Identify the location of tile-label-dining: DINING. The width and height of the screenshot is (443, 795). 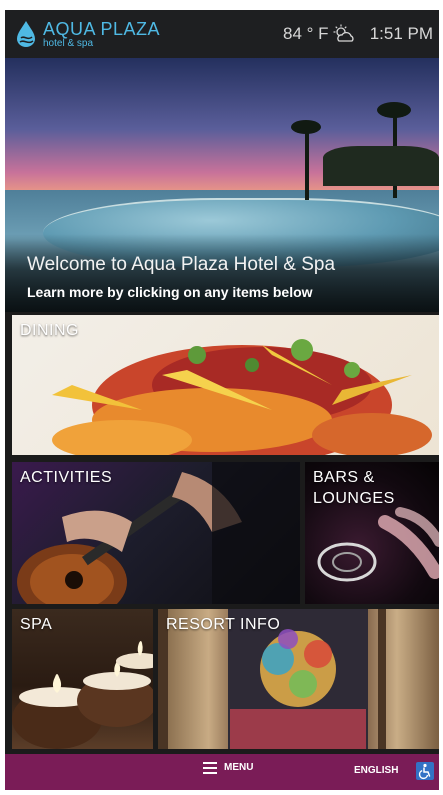
(49, 330).